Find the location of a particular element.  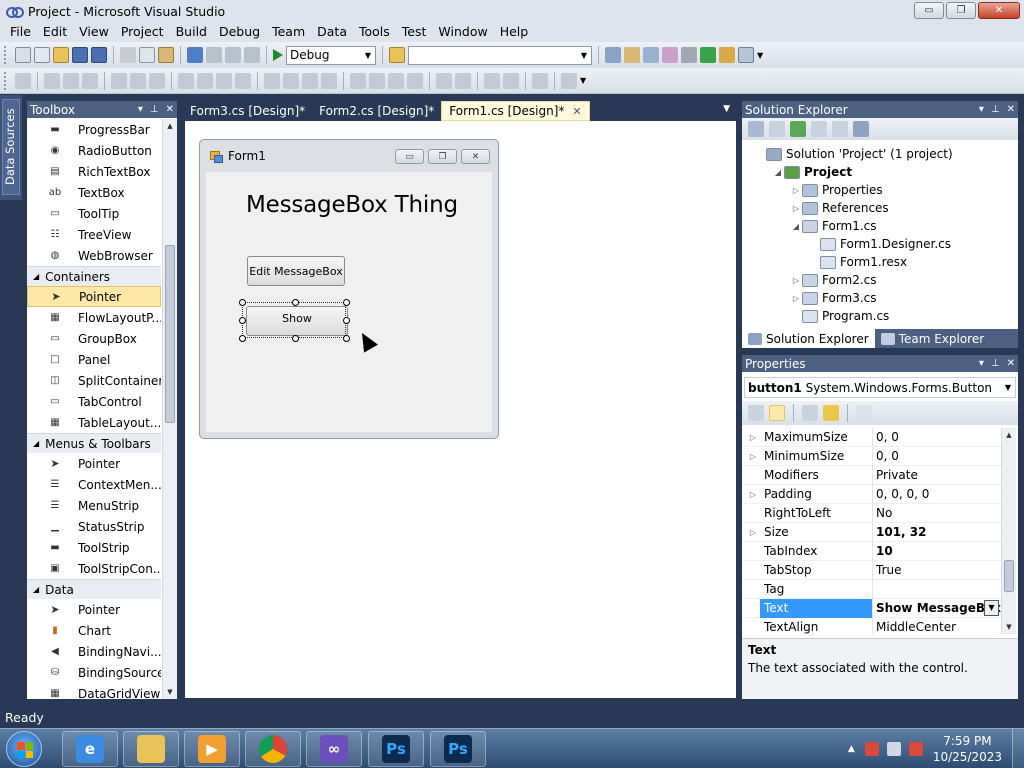

view-designer-icon is located at coordinates (840, 129).